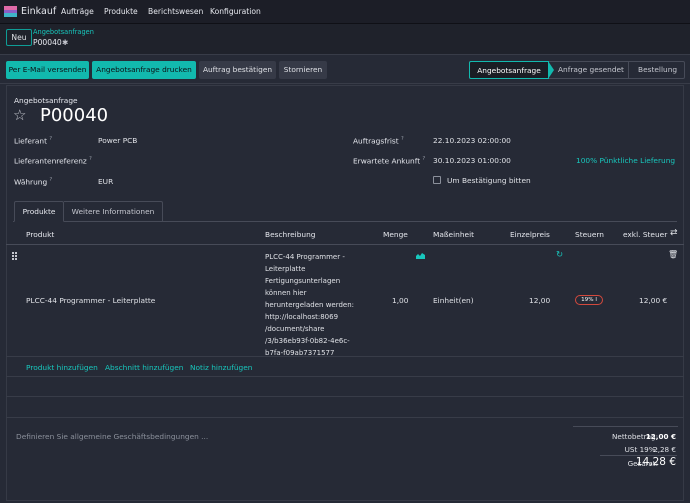 Image resolution: width=690 pixels, height=503 pixels. What do you see at coordinates (47, 70) in the screenshot?
I see `send-email-button: Per E-Mail versenden` at bounding box center [47, 70].